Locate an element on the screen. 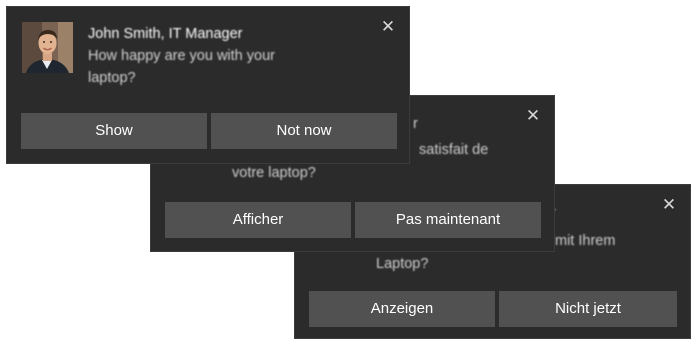 The image size is (691, 339). message-fragment: mit Ihrem is located at coordinates (585, 241).